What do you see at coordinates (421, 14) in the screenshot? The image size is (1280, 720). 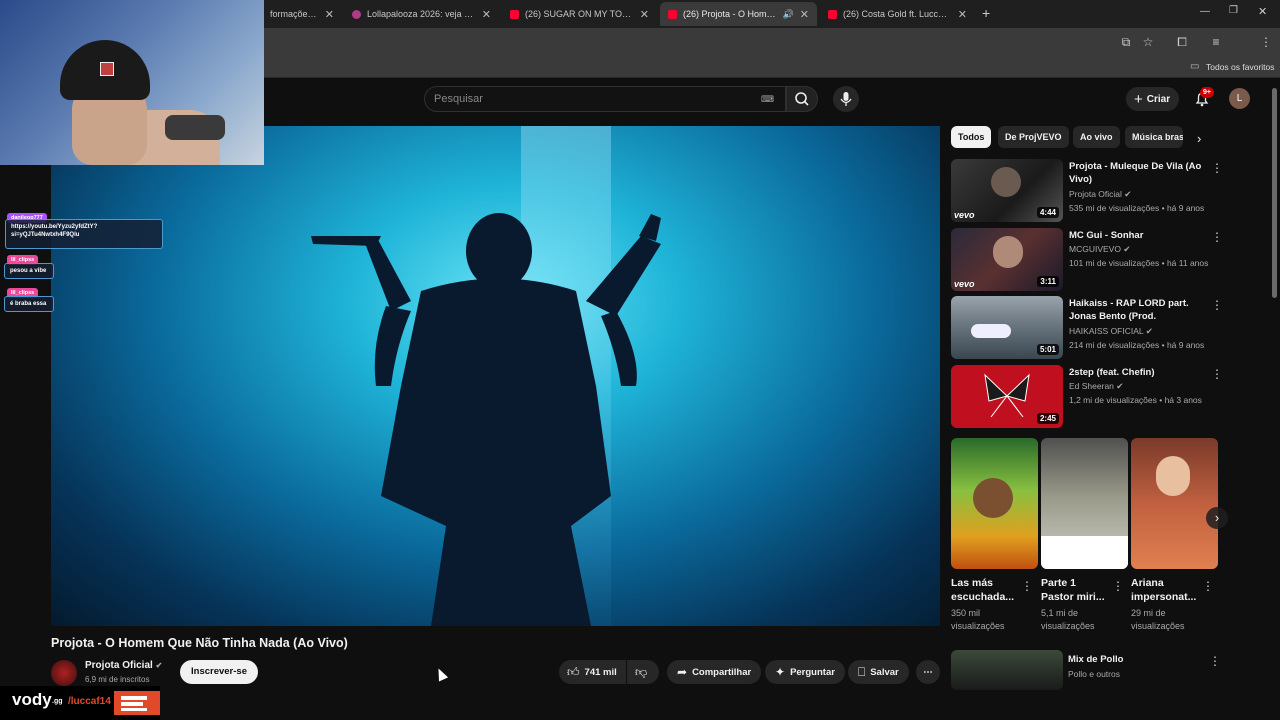 I see `tab-2: Lollapalooza 2026: veja o line-u ✕` at bounding box center [421, 14].